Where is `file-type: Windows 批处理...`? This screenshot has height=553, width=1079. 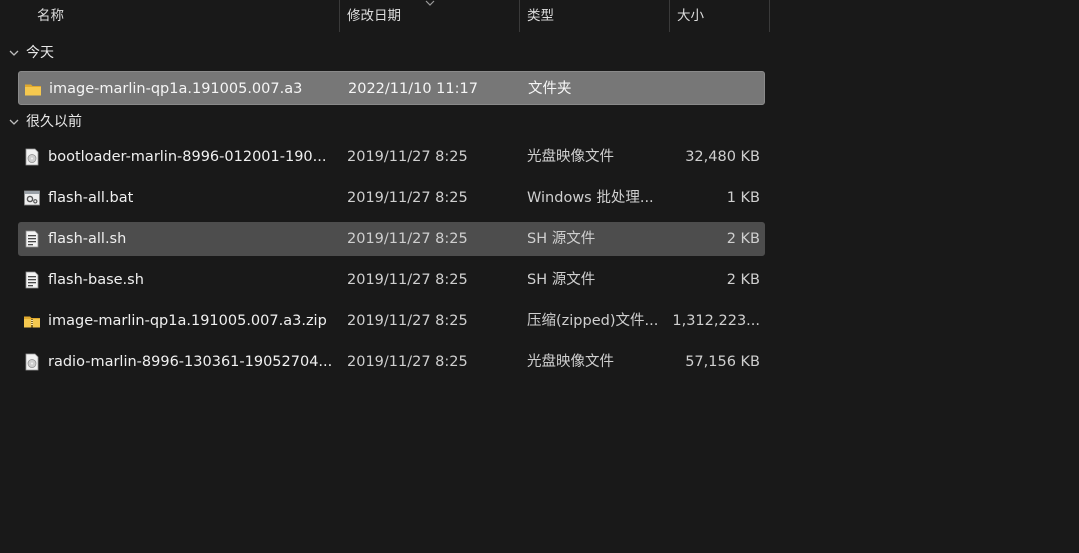
file-type: Windows 批处理... is located at coordinates (590, 198).